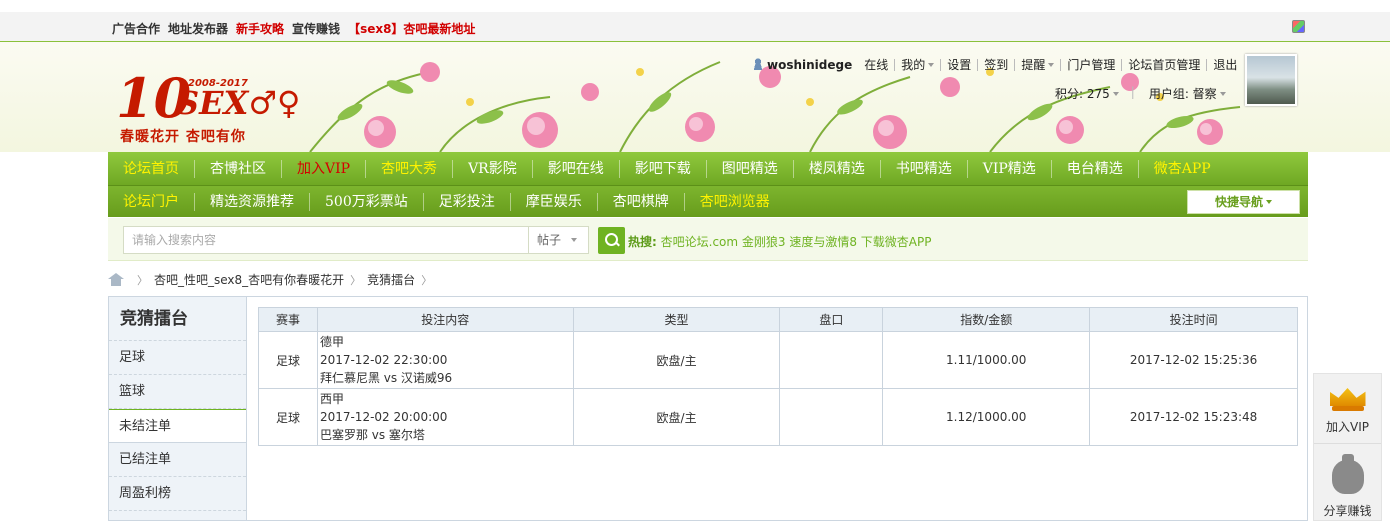 Image resolution: width=1390 pixels, height=522 pixels. Describe the element at coordinates (735, 202) in the screenshot. I see `secondary-nav-item: 杏吧浏览器` at that location.